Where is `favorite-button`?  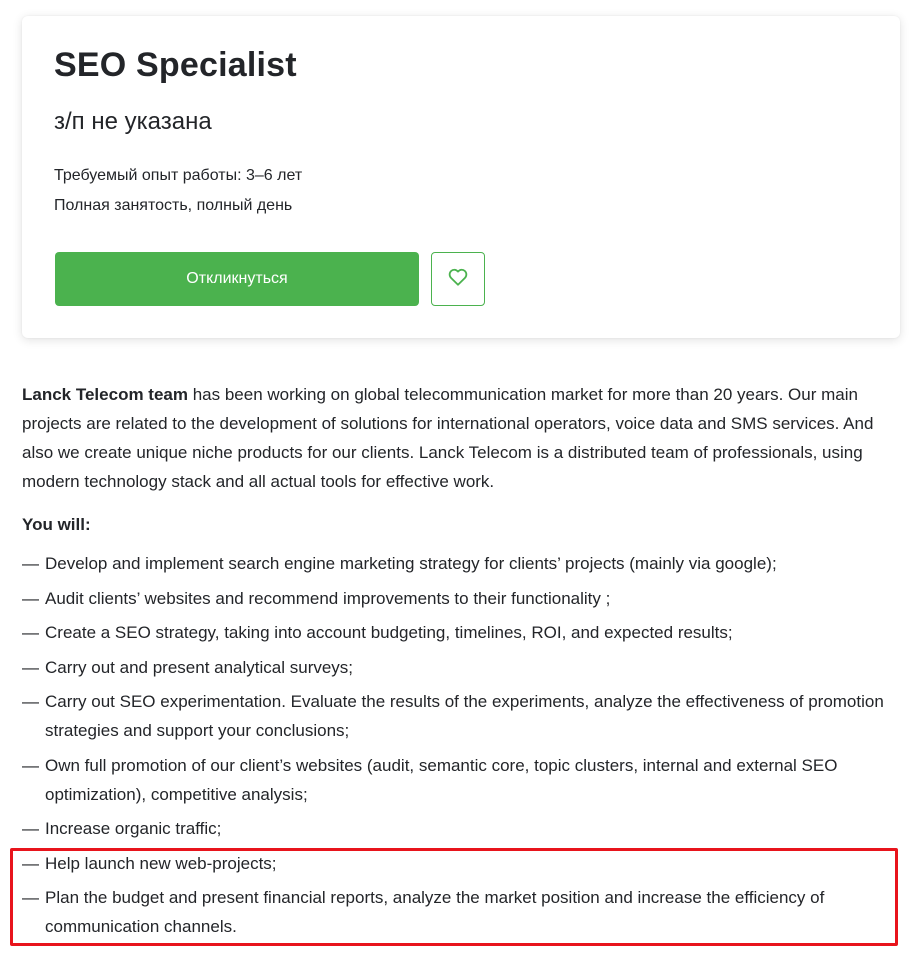
favorite-button is located at coordinates (458, 279).